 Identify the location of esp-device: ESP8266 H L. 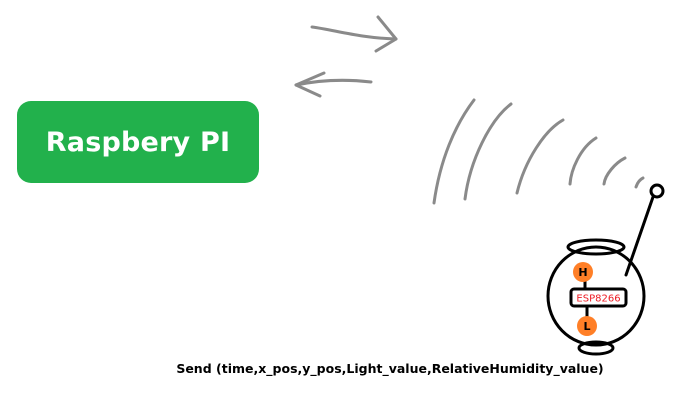
(596, 297).